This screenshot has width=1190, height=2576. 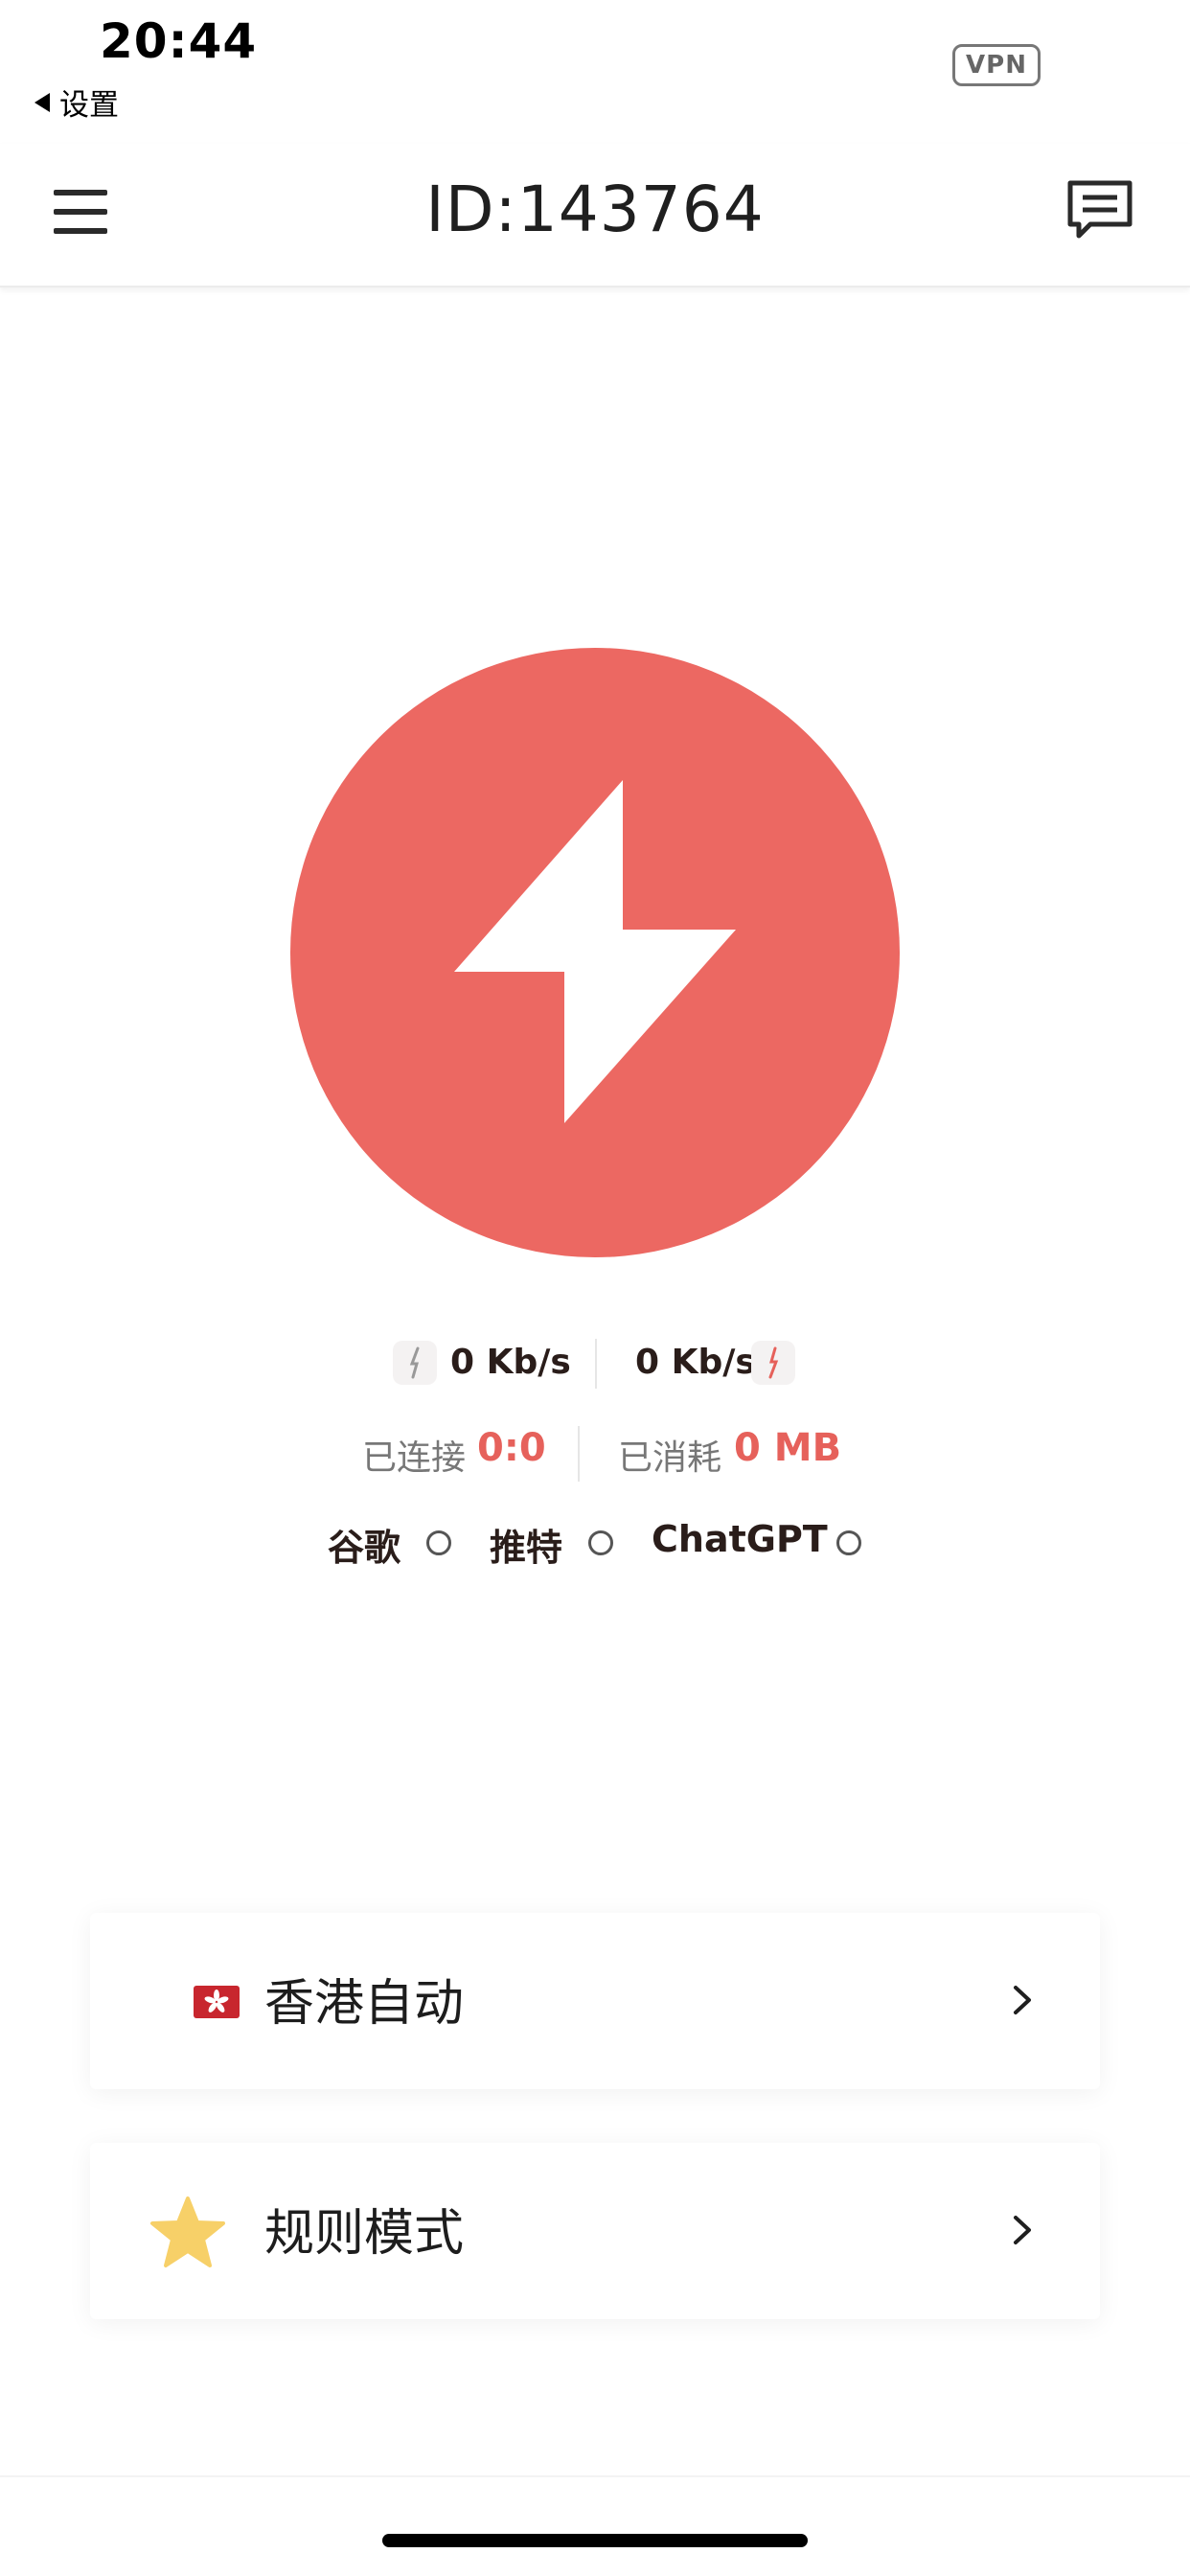 What do you see at coordinates (179, 41) in the screenshot?
I see `status-time: 20:44` at bounding box center [179, 41].